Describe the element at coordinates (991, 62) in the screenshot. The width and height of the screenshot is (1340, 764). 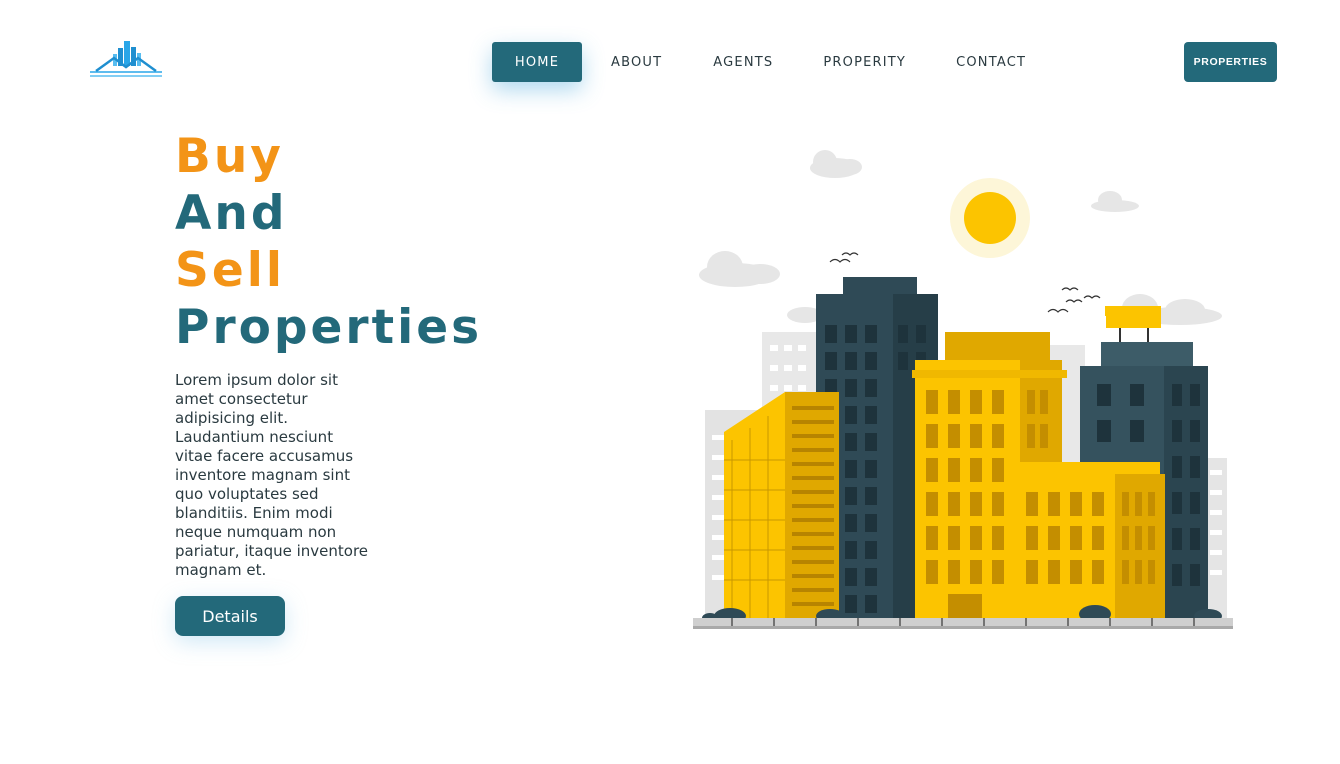
I see `nav-item-contact: CONTACT` at that location.